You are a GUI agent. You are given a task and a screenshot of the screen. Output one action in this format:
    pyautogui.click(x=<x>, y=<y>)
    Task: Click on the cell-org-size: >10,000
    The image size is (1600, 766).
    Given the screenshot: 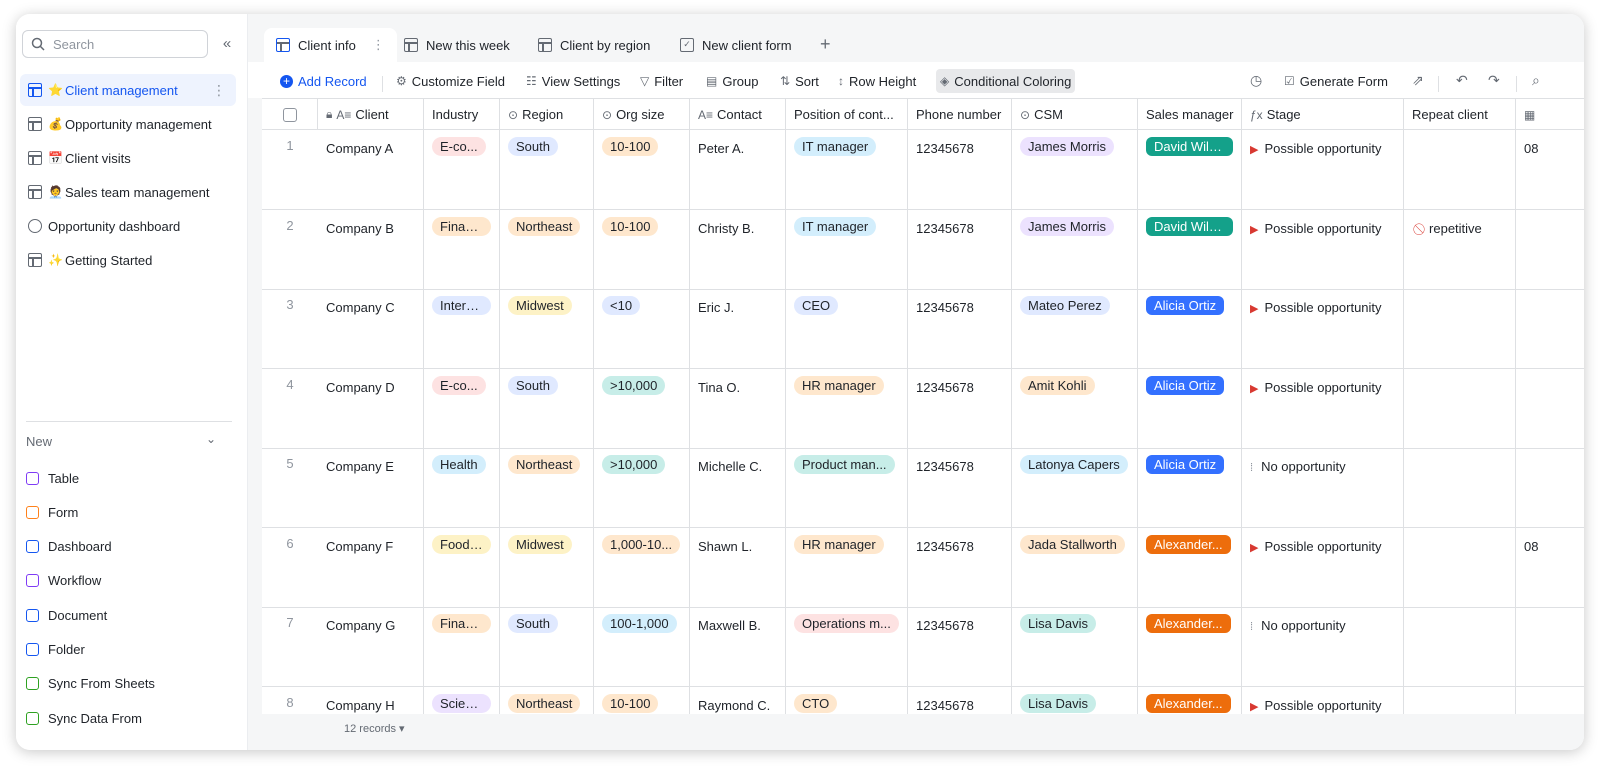 What is the action you would take?
    pyautogui.click(x=642, y=487)
    